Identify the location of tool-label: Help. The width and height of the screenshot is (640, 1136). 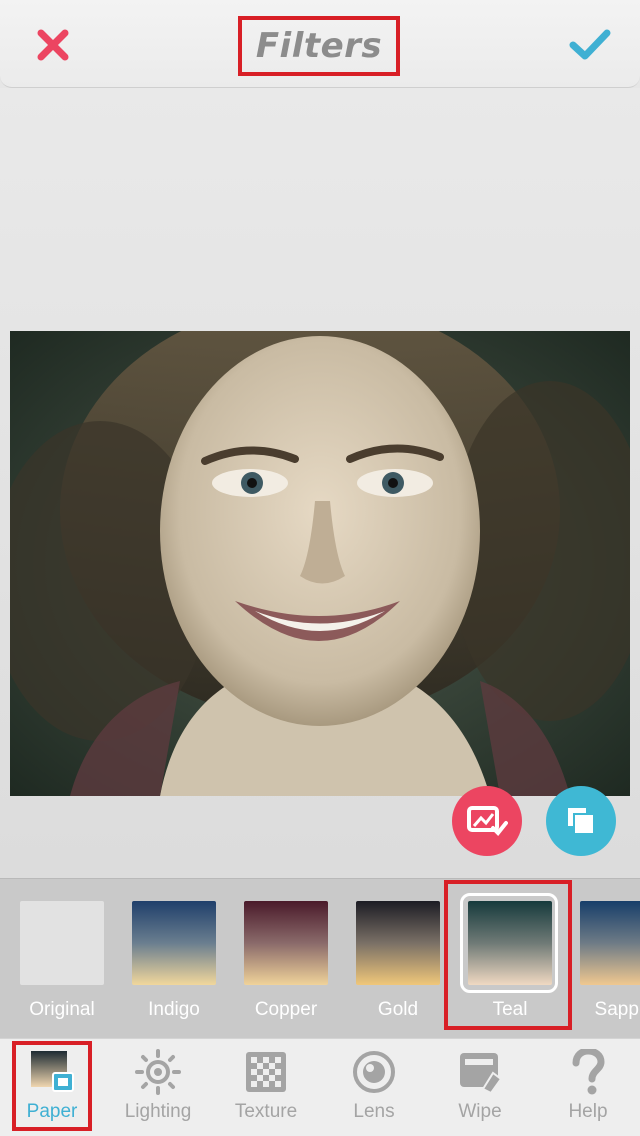
(588, 1111).